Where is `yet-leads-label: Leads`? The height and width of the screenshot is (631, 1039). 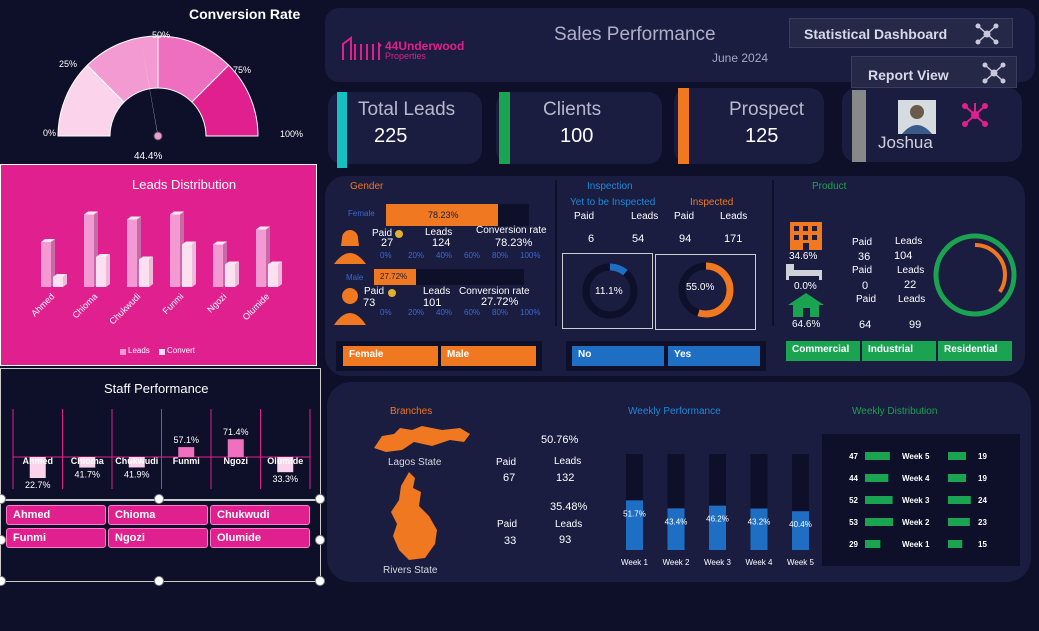 yet-leads-label: Leads is located at coordinates (645, 216).